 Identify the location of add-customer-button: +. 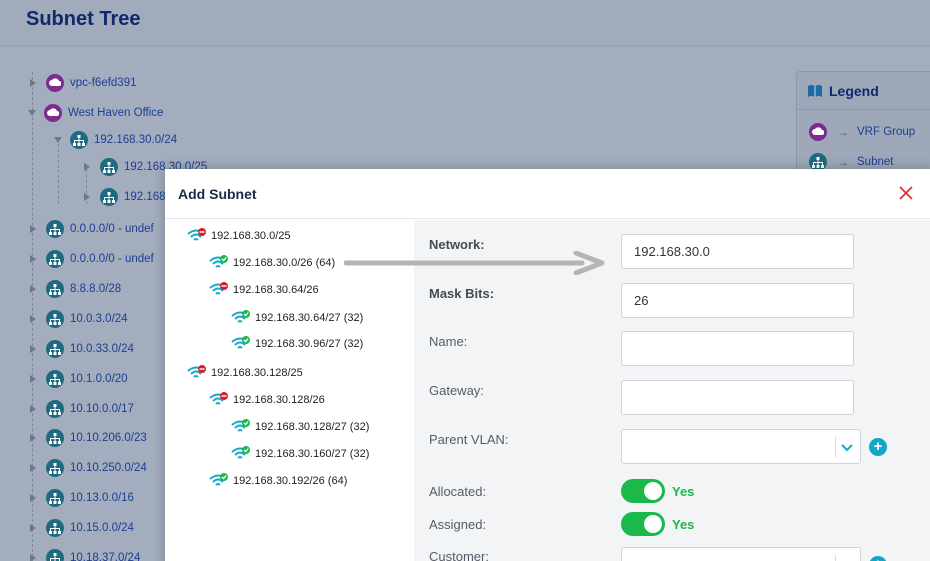
(878, 558).